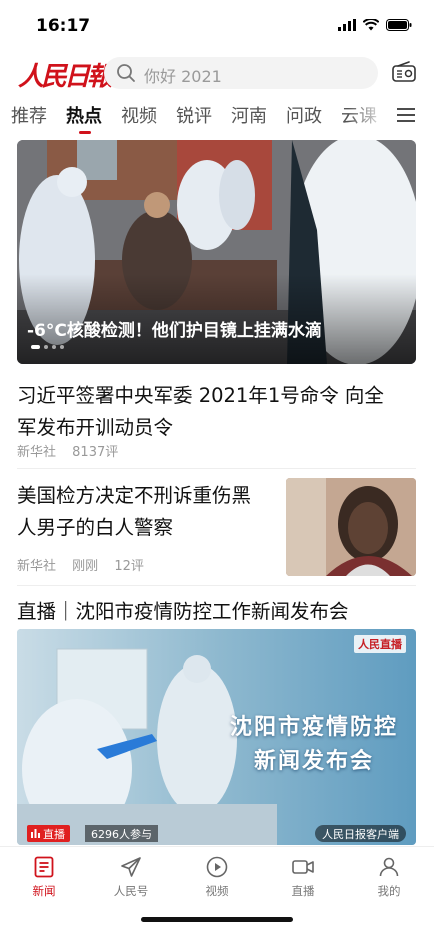 Image resolution: width=434 pixels, height=934 pixels. I want to click on radio-icon, so click(404, 72).